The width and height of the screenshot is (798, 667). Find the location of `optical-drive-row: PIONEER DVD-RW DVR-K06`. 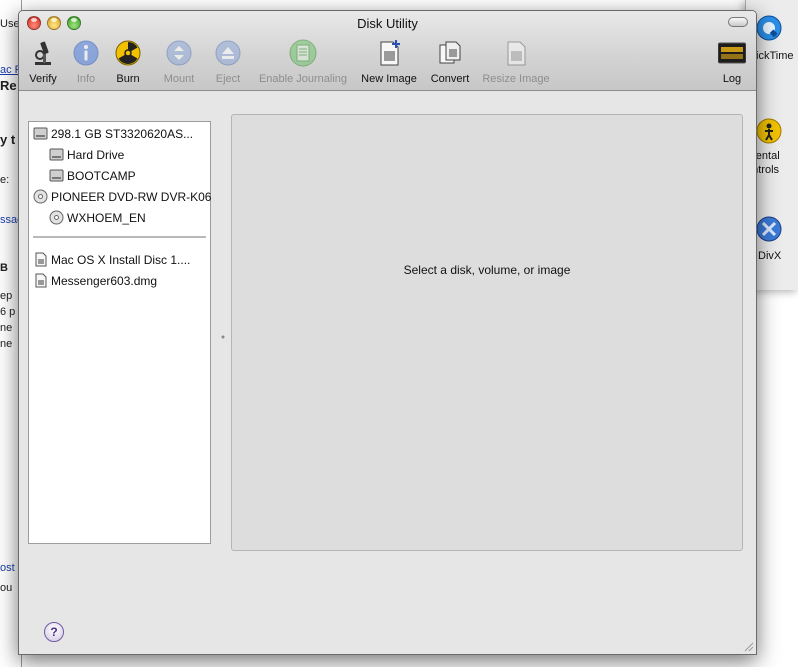

optical-drive-row: PIONEER DVD-RW DVR-K06 is located at coordinates (120, 197).